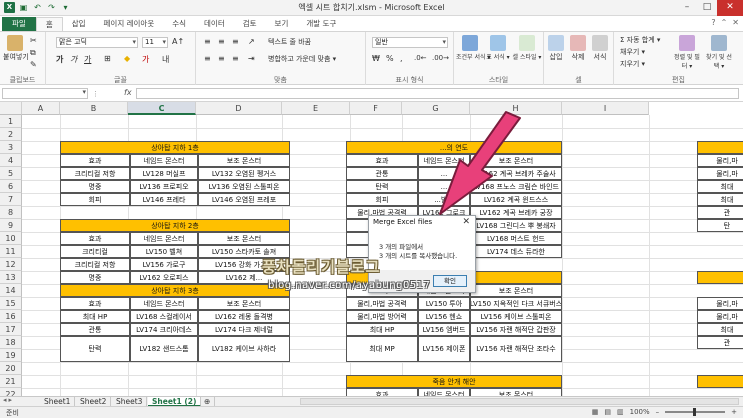  I want to click on table-cell-partial: 관, so click(720, 212).